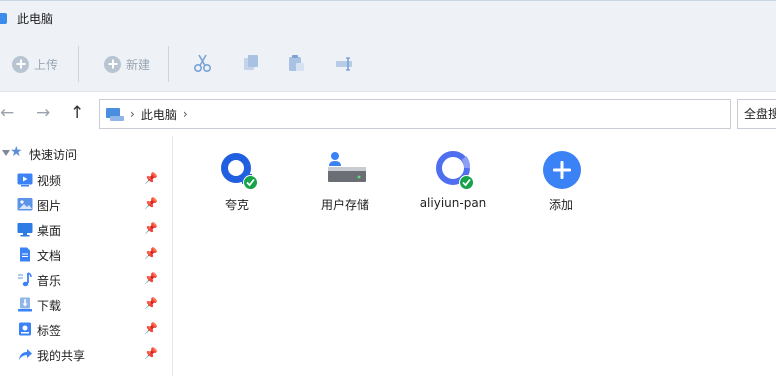 Image resolution: width=776 pixels, height=376 pixels. Describe the element at coordinates (86, 304) in the screenshot. I see `sidebar-item-downloads: 下载 📌` at that location.